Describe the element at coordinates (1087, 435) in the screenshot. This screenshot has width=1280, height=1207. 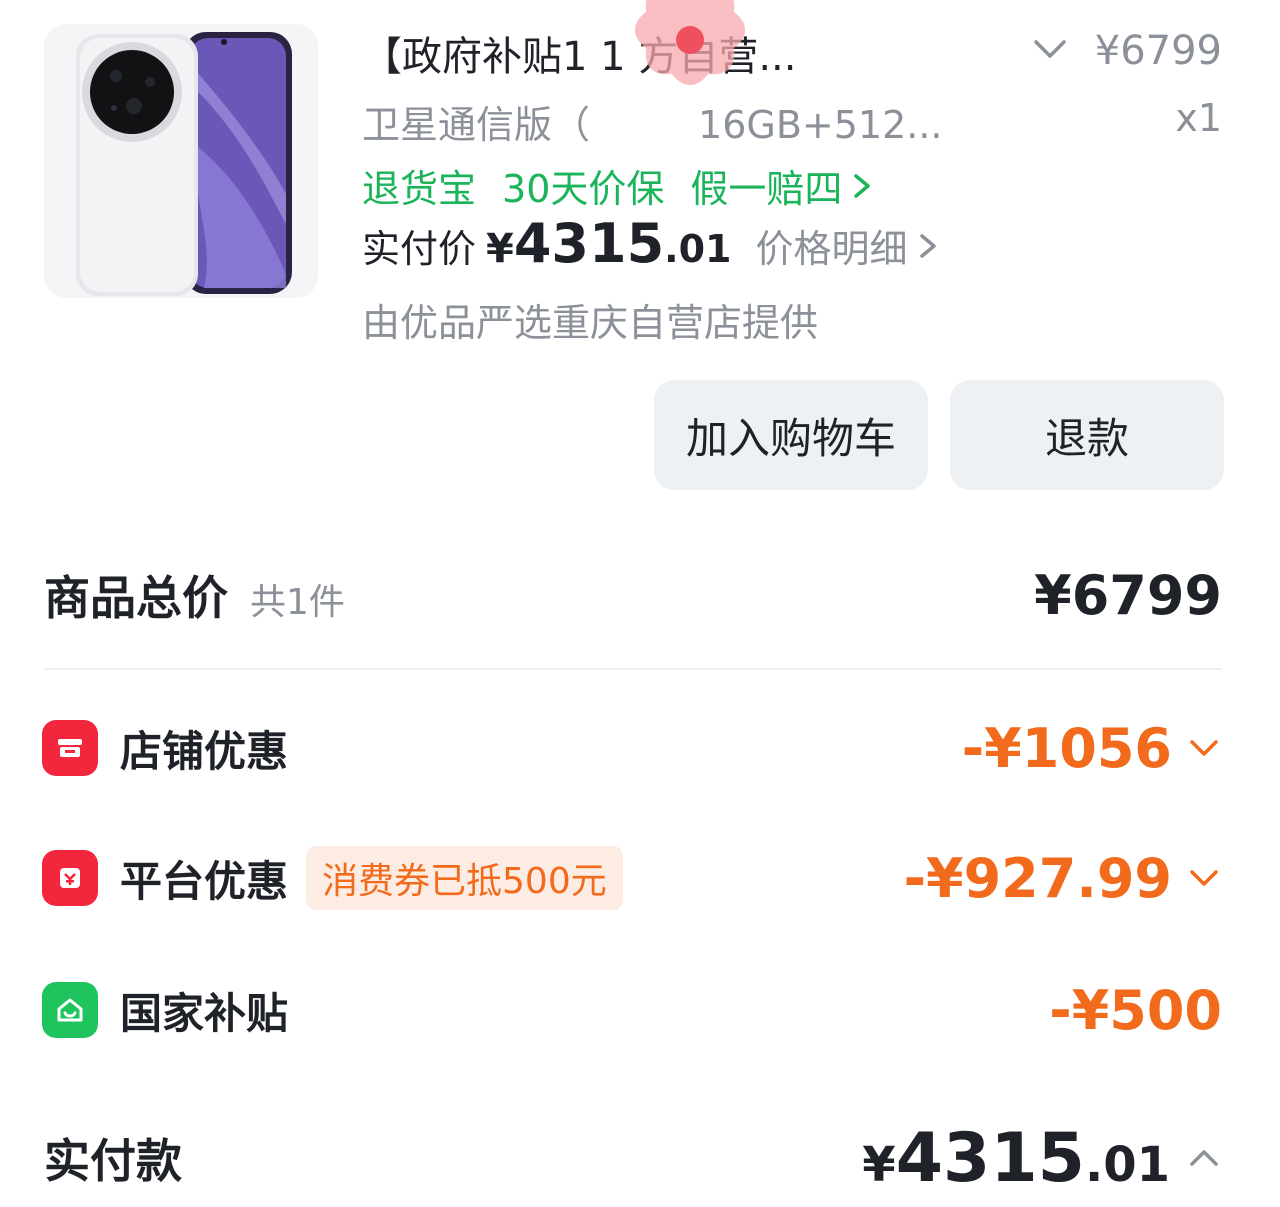
I see `refund-button: 退款` at that location.